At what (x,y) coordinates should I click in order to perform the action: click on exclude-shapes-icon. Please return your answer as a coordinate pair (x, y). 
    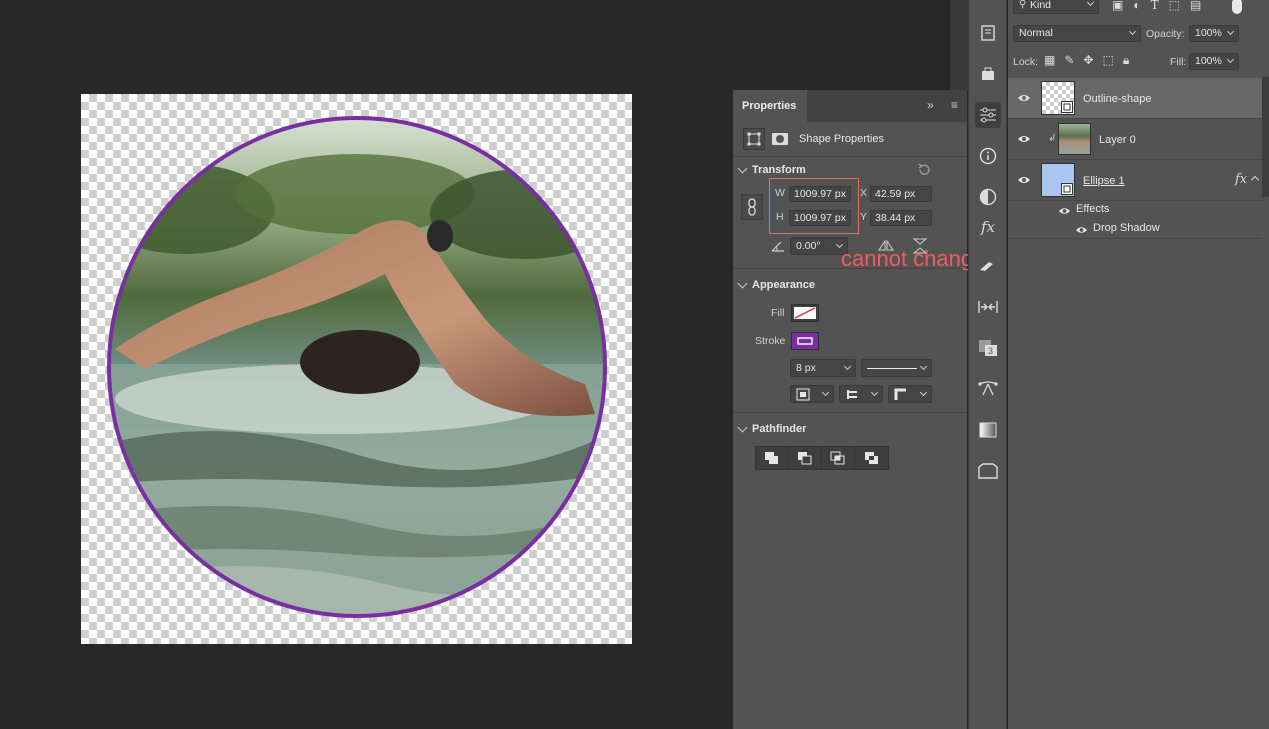
    Looking at the image, I should click on (871, 458).